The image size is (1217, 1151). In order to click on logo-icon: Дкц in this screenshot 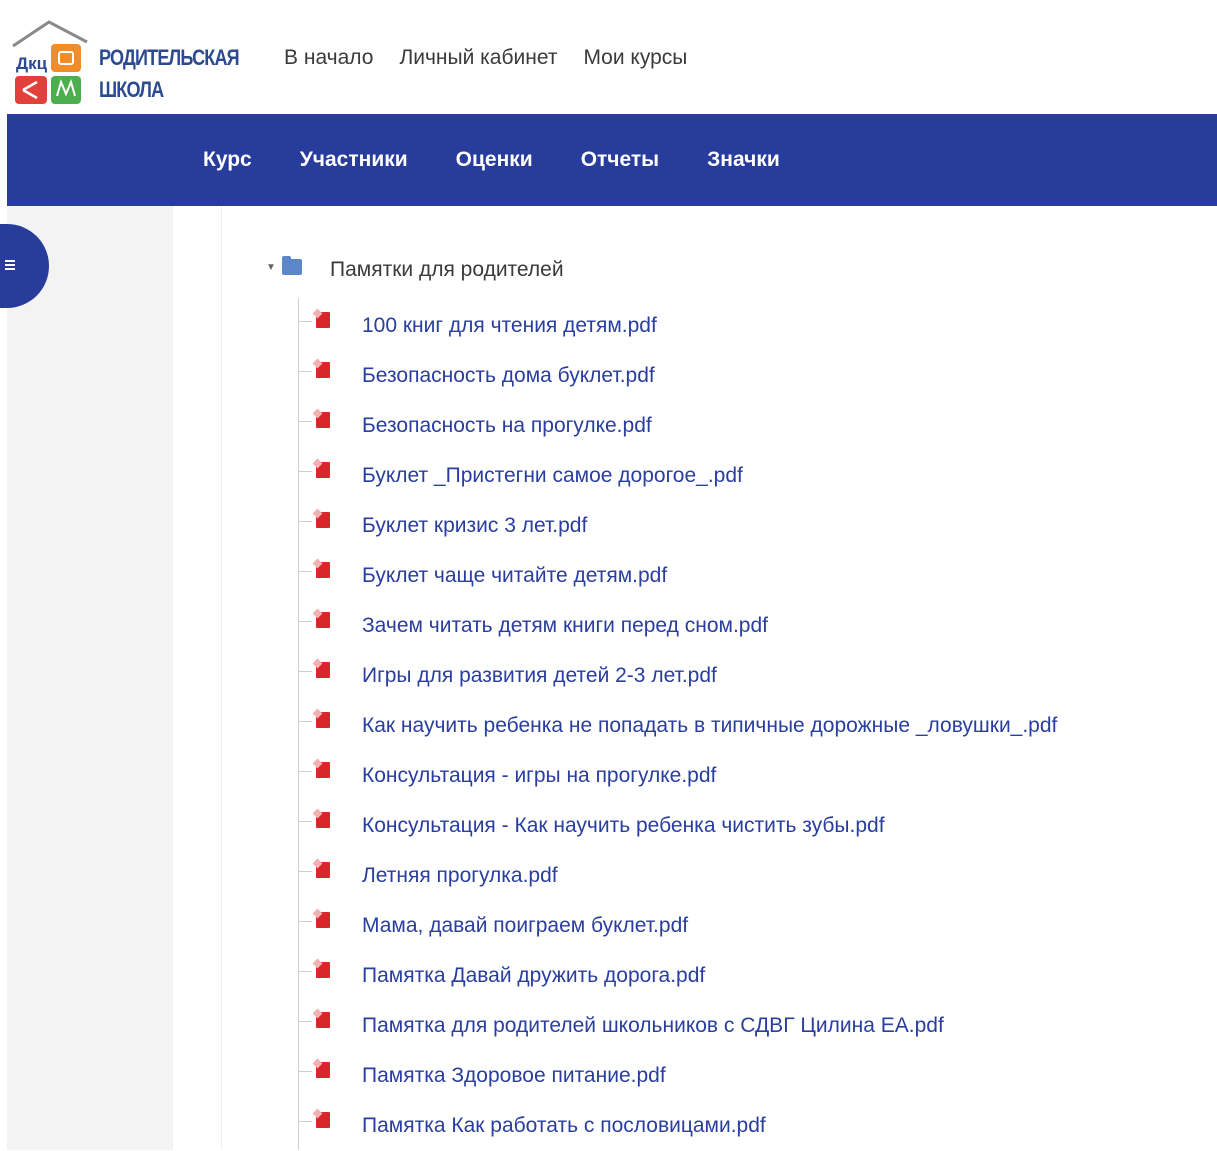, I will do `click(50, 62)`.